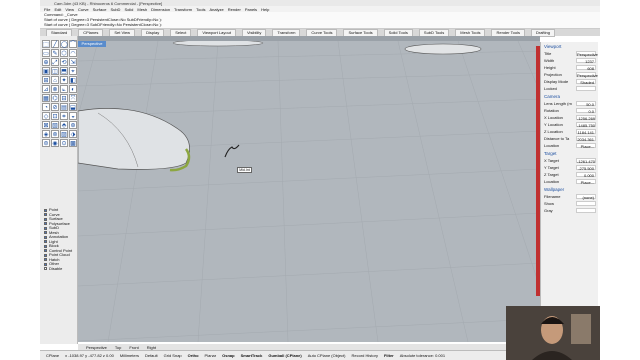 Image resolution: width=640 pixels, height=360 pixels. What do you see at coordinates (55, 53) in the screenshot?
I see `tool-button: ✎` at bounding box center [55, 53].